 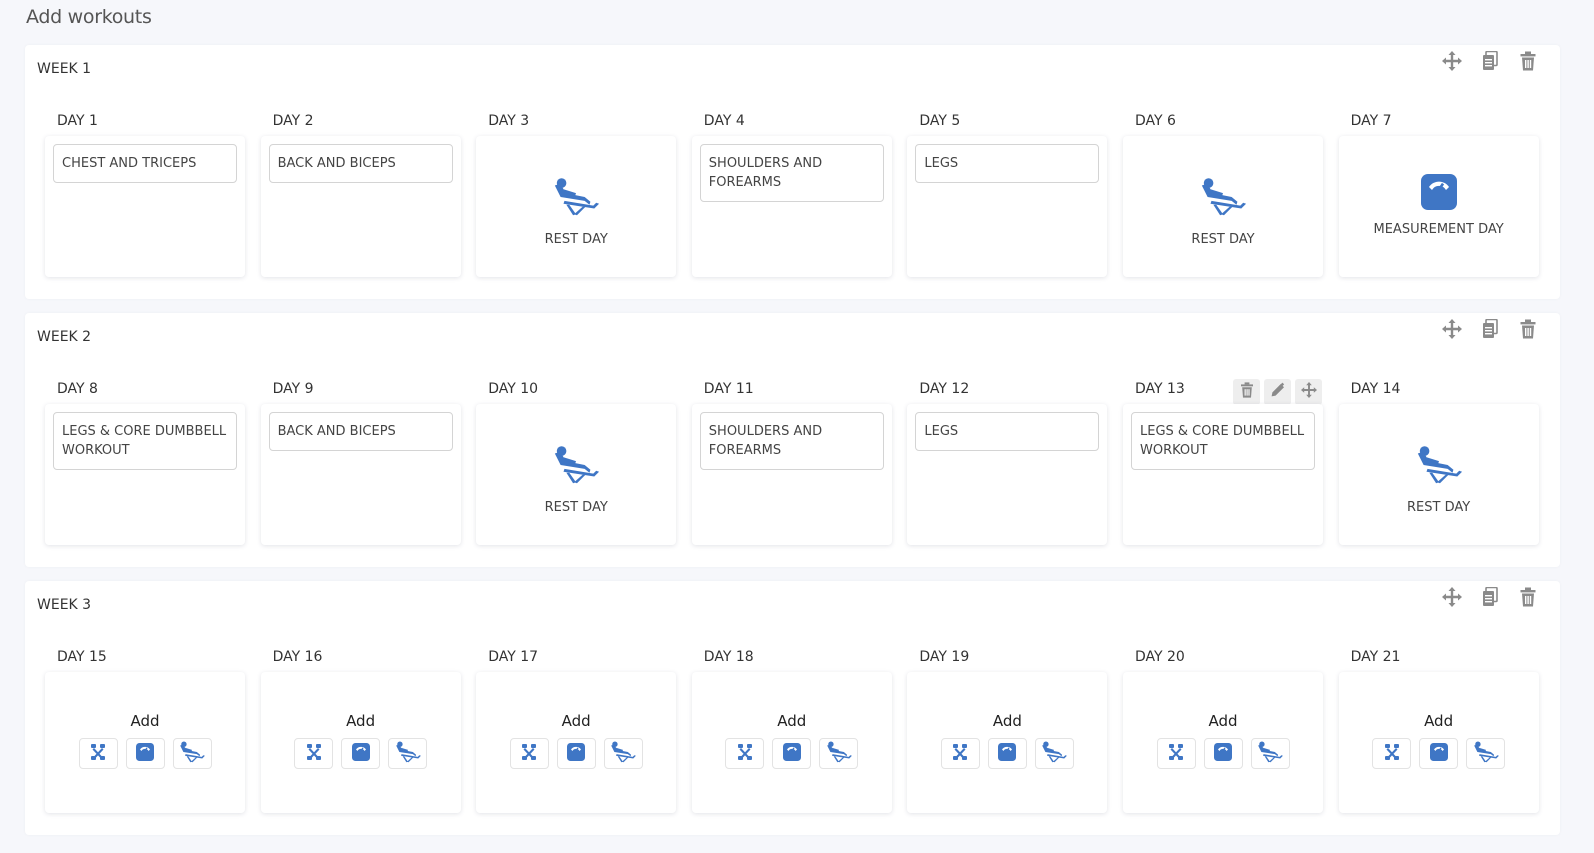 I want to click on week-actions, so click(x=1490, y=330).